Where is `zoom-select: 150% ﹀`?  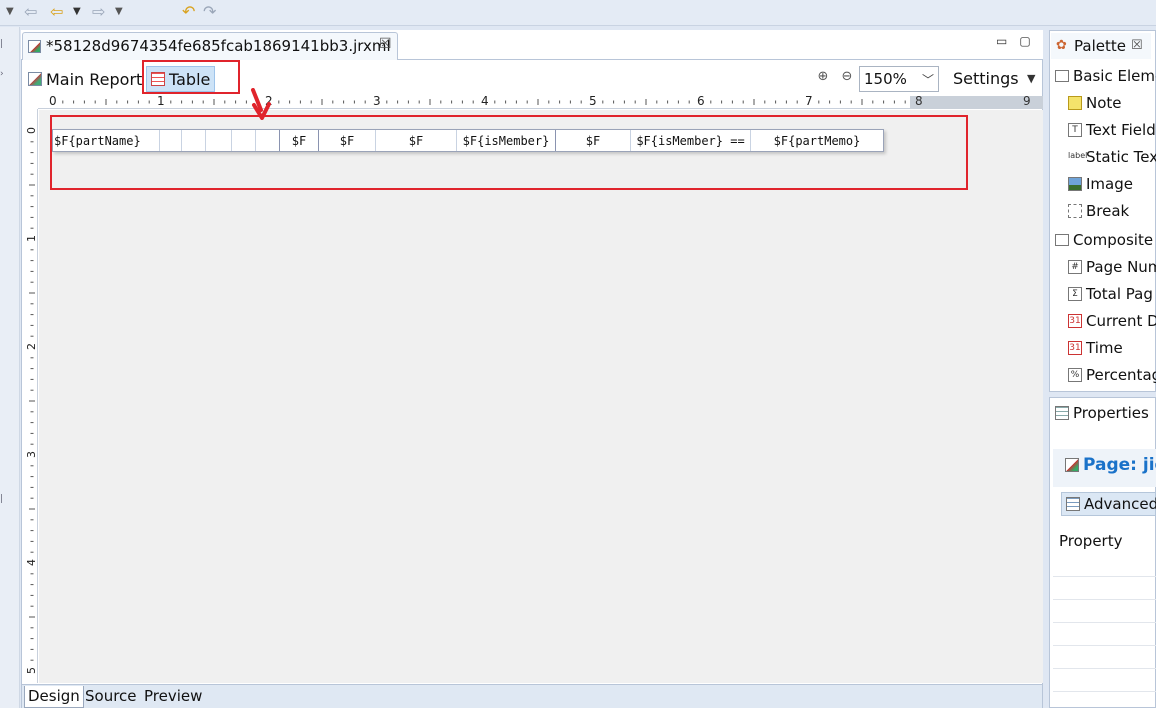
zoom-select: 150% ﹀ is located at coordinates (899, 79).